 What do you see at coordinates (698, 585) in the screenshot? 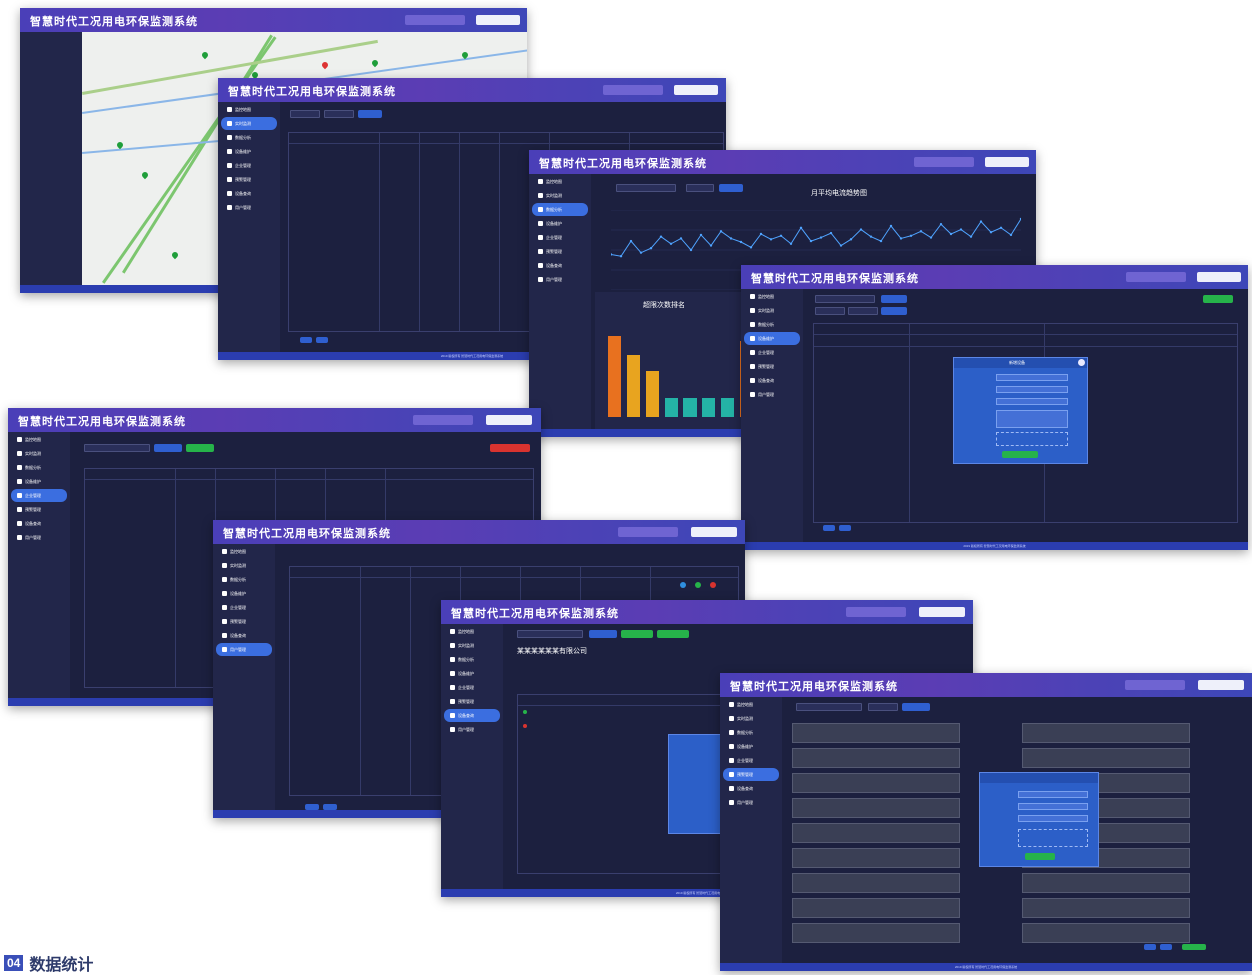
I see `edit-icon` at bounding box center [698, 585].